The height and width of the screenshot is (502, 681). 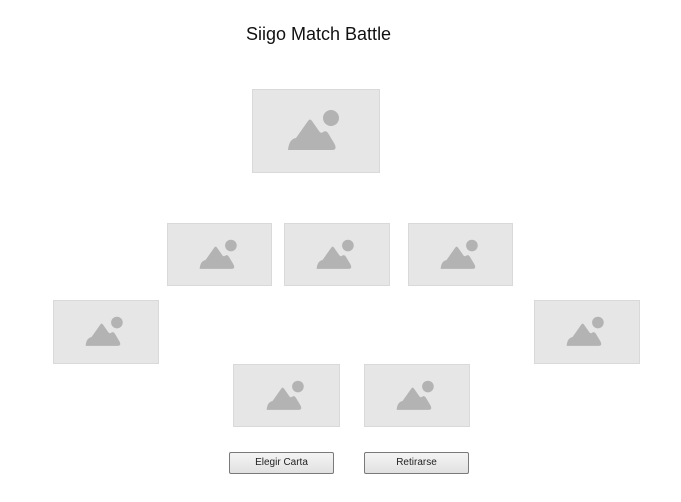 I want to click on card-row1-left, so click(x=219, y=254).